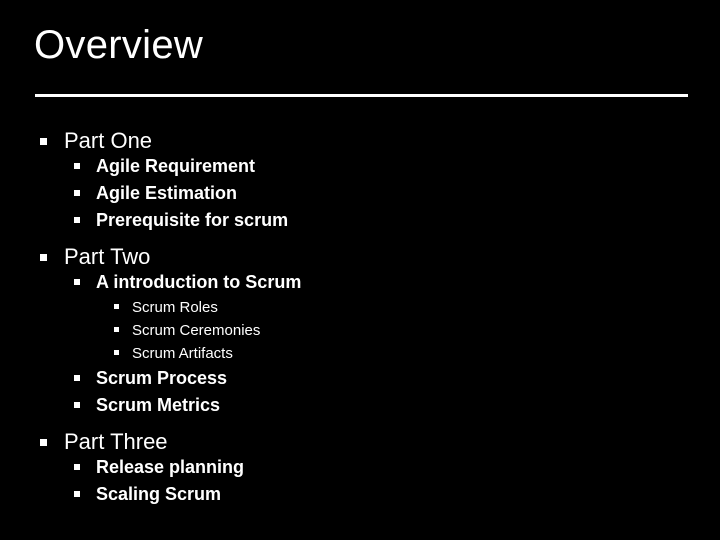  What do you see at coordinates (196, 330) in the screenshot?
I see `list-item-label: Scrum Ceremonies` at bounding box center [196, 330].